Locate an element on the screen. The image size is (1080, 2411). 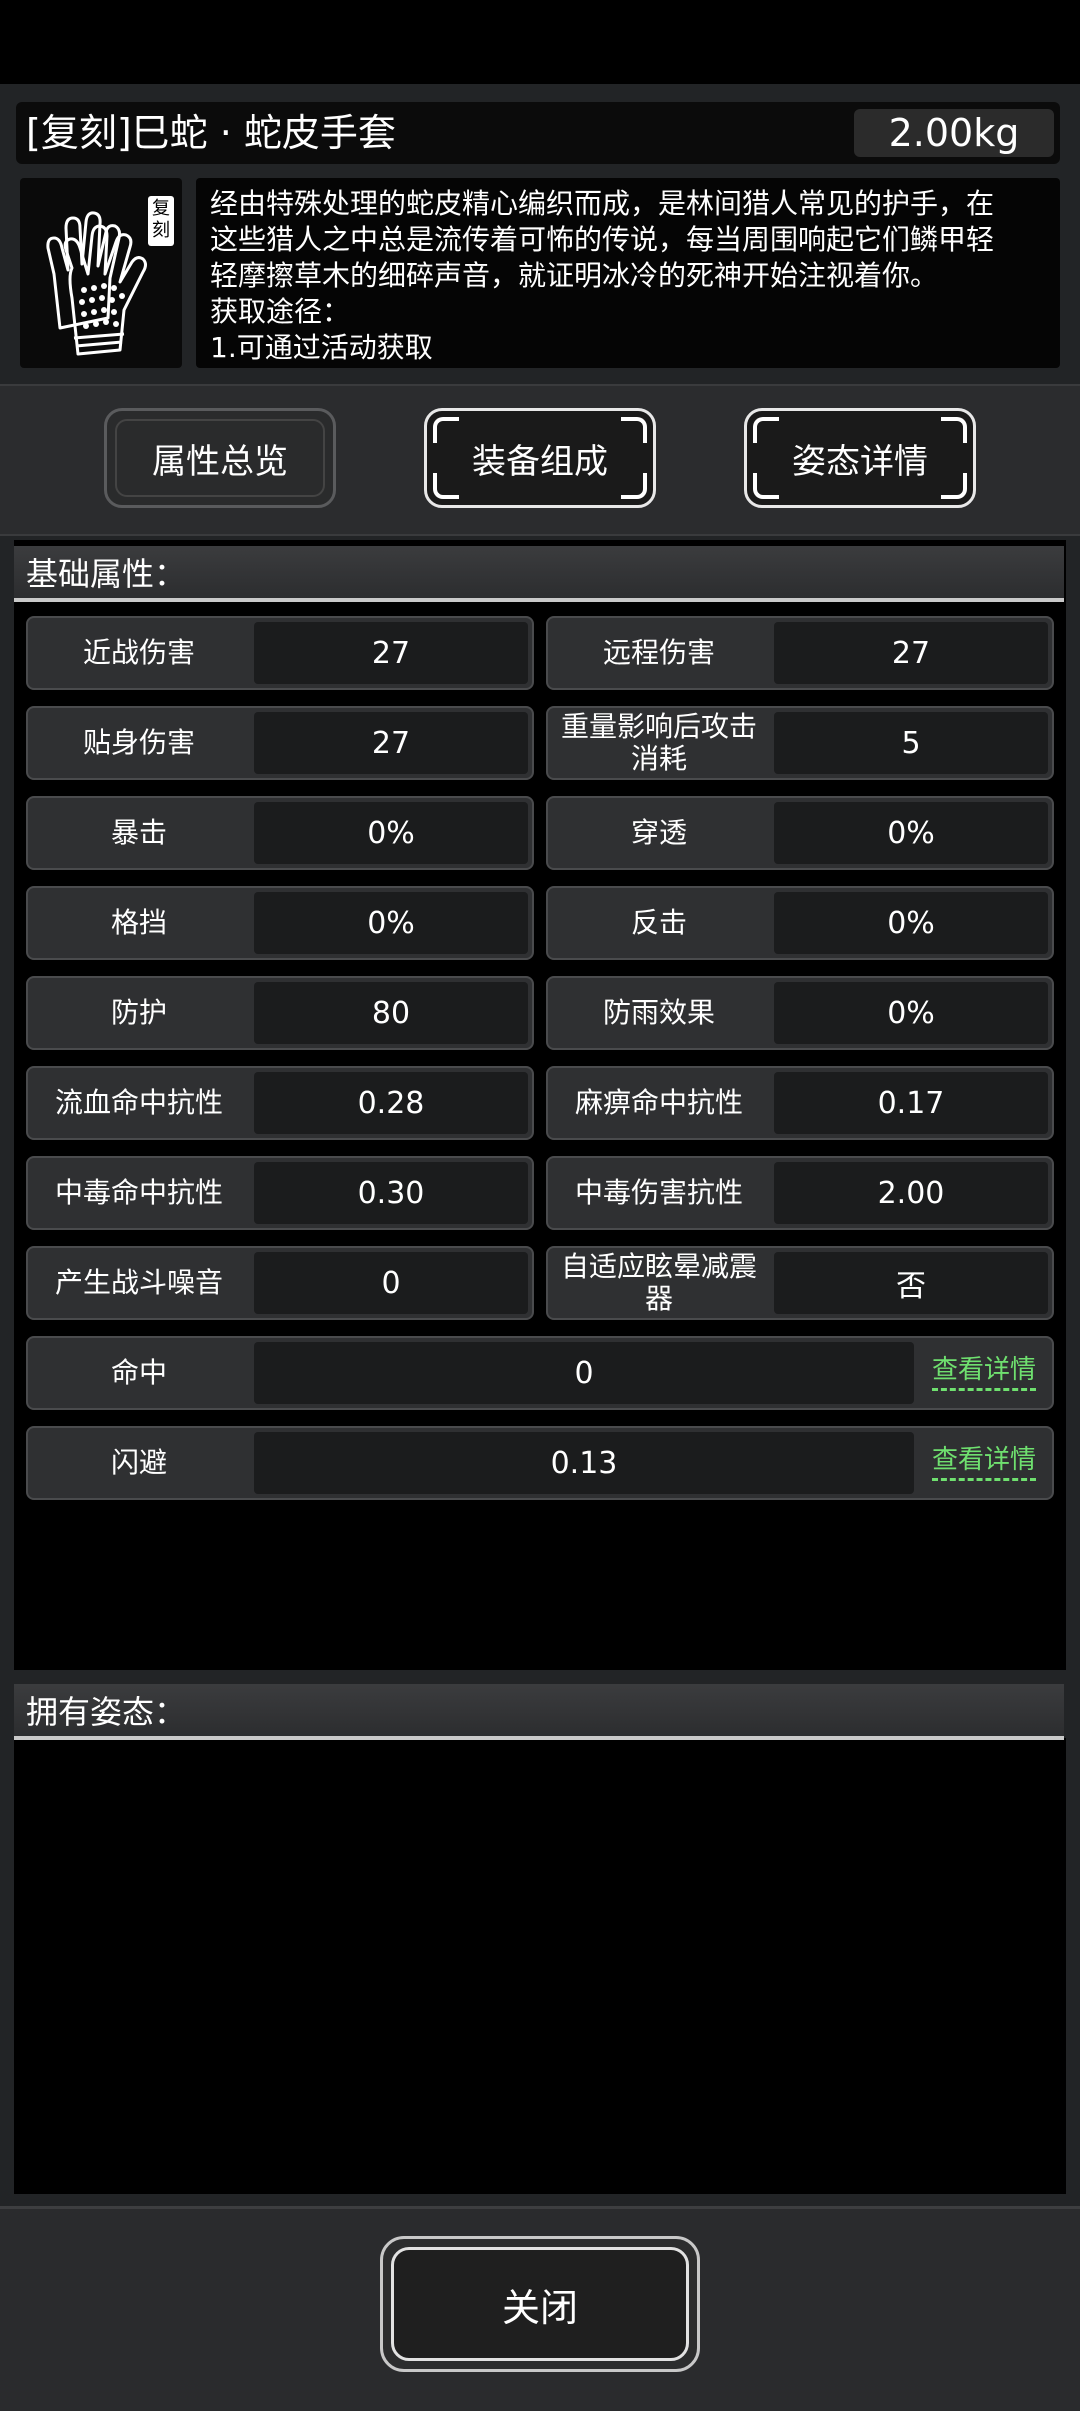
attribute-label: 贴身伤害 is located at coordinates (138, 742).